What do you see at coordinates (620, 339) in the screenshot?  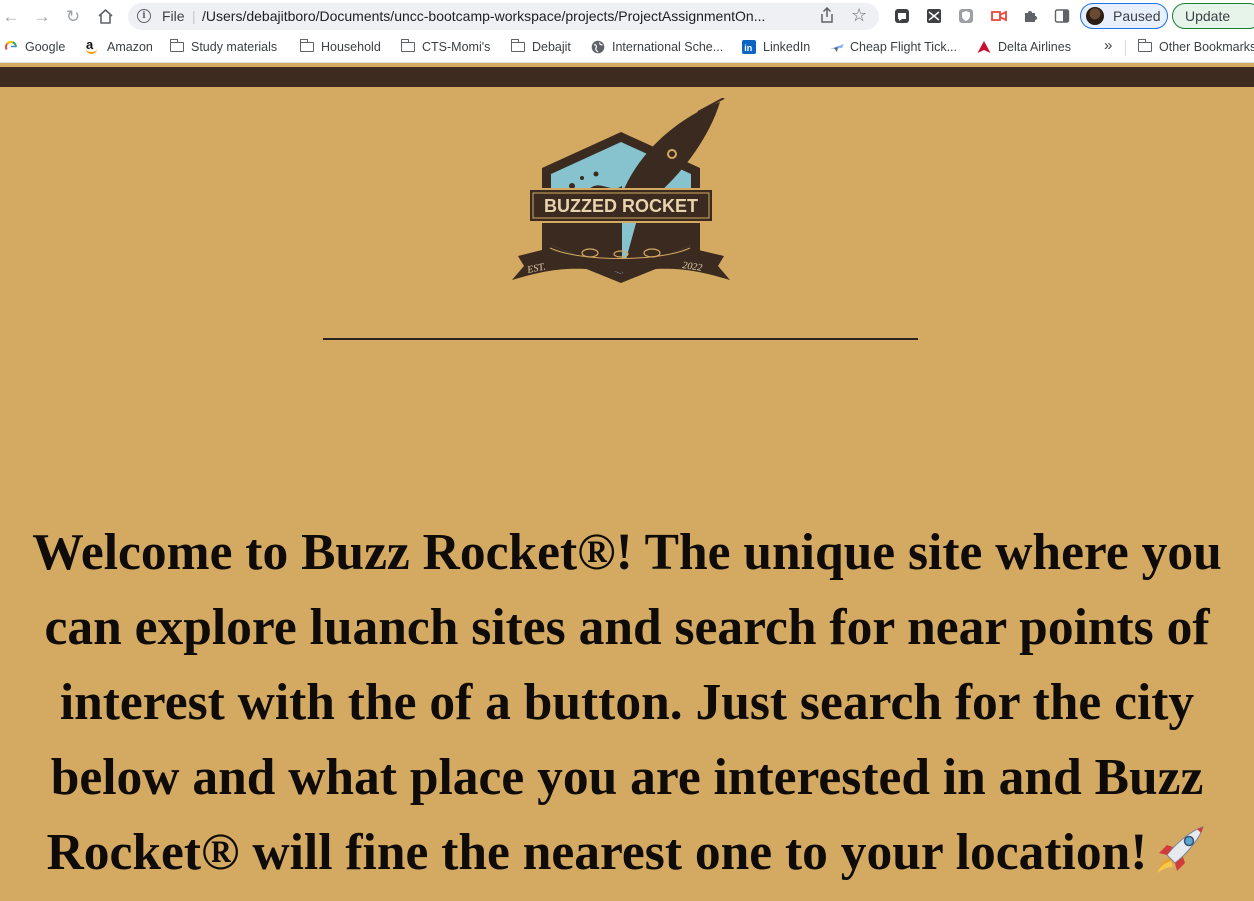 I see `header-divider` at bounding box center [620, 339].